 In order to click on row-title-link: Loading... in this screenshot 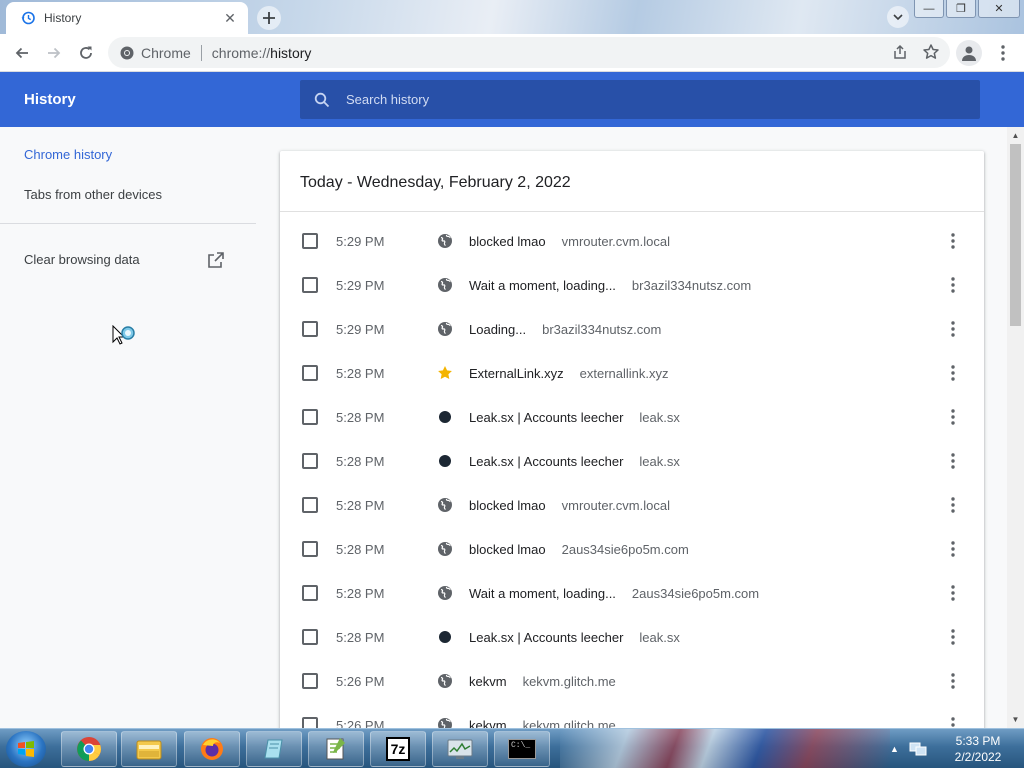, I will do `click(497, 329)`.